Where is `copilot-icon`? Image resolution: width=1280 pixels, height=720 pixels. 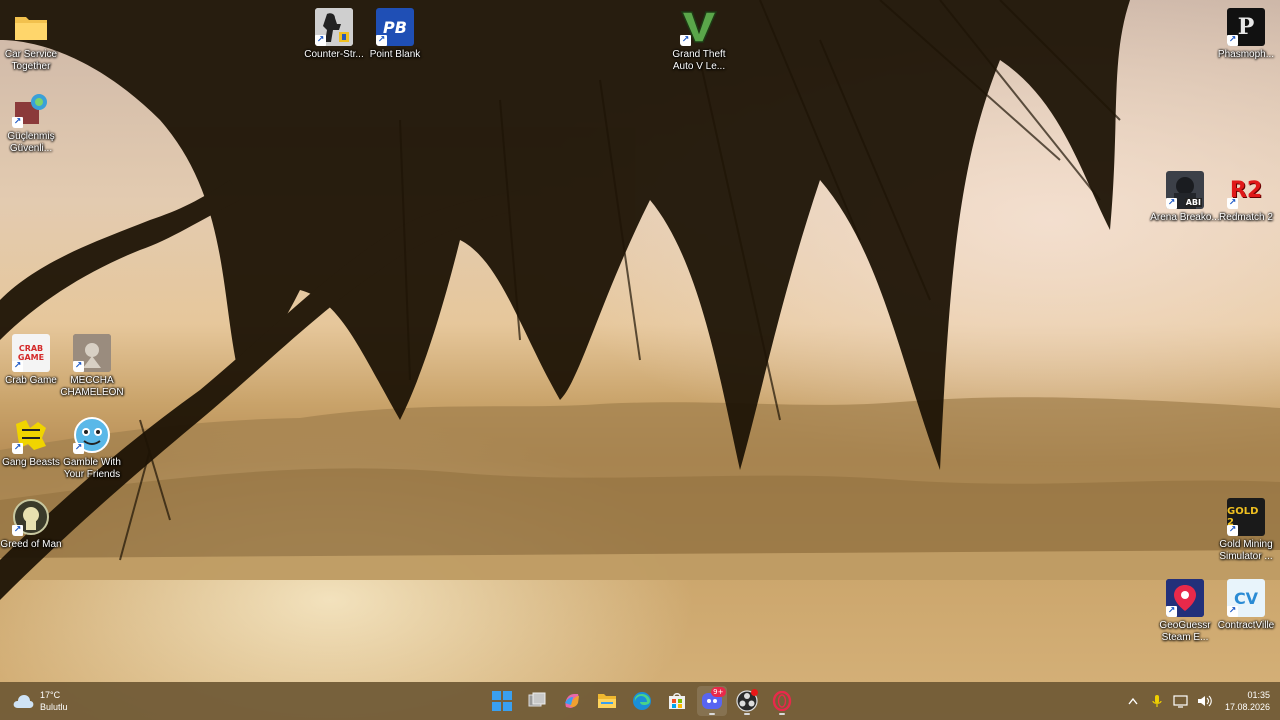 copilot-icon is located at coordinates (571, 701).